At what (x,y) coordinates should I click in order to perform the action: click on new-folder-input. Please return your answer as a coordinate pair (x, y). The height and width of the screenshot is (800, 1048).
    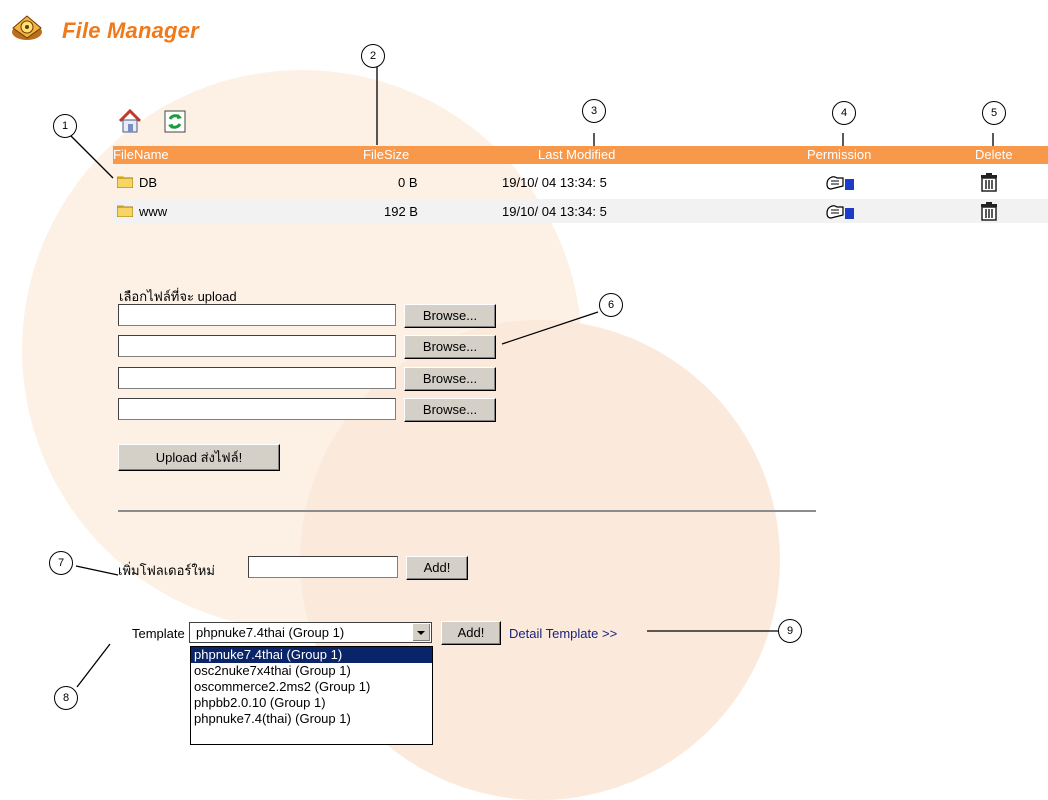
    Looking at the image, I should click on (323, 567).